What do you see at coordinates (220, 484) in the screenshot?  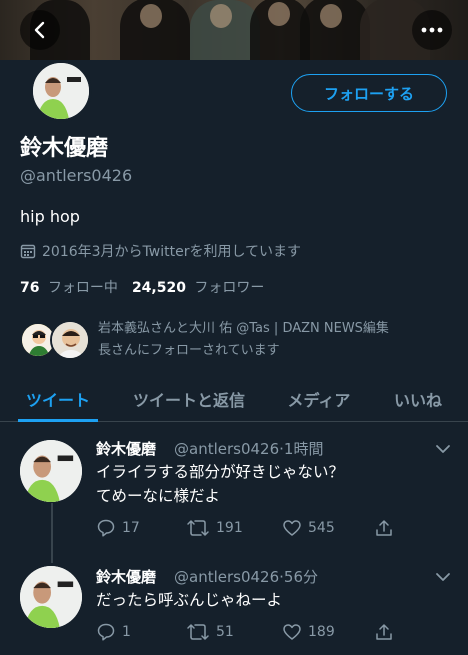 I see `tweet-text: イライラする部分が好きじゃない？ てめーなに様だよ` at bounding box center [220, 484].